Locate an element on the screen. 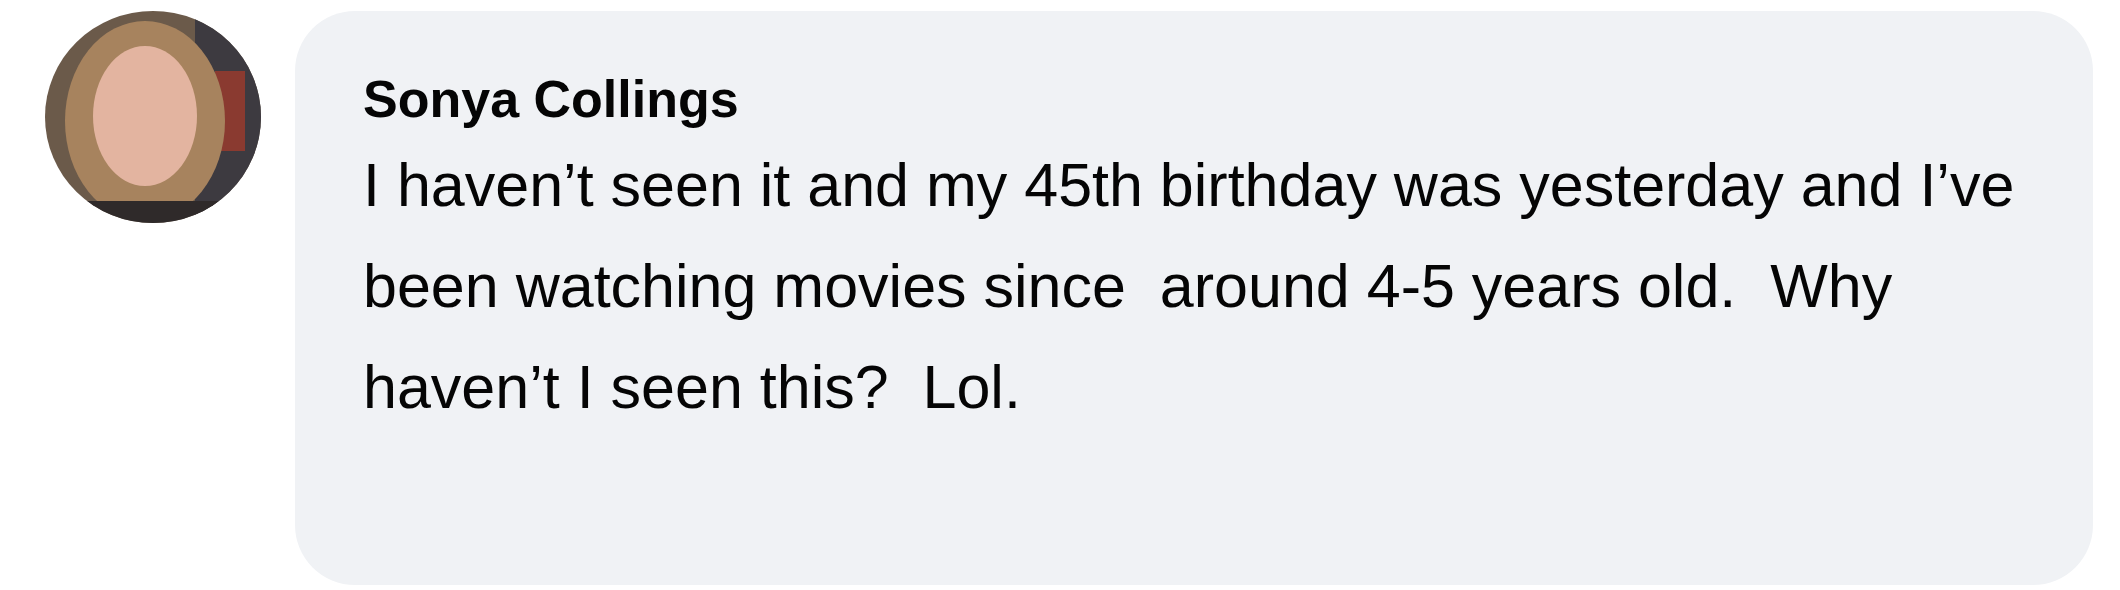 The height and width of the screenshot is (590, 2120). author-name: Sonya Collings is located at coordinates (551, 99).